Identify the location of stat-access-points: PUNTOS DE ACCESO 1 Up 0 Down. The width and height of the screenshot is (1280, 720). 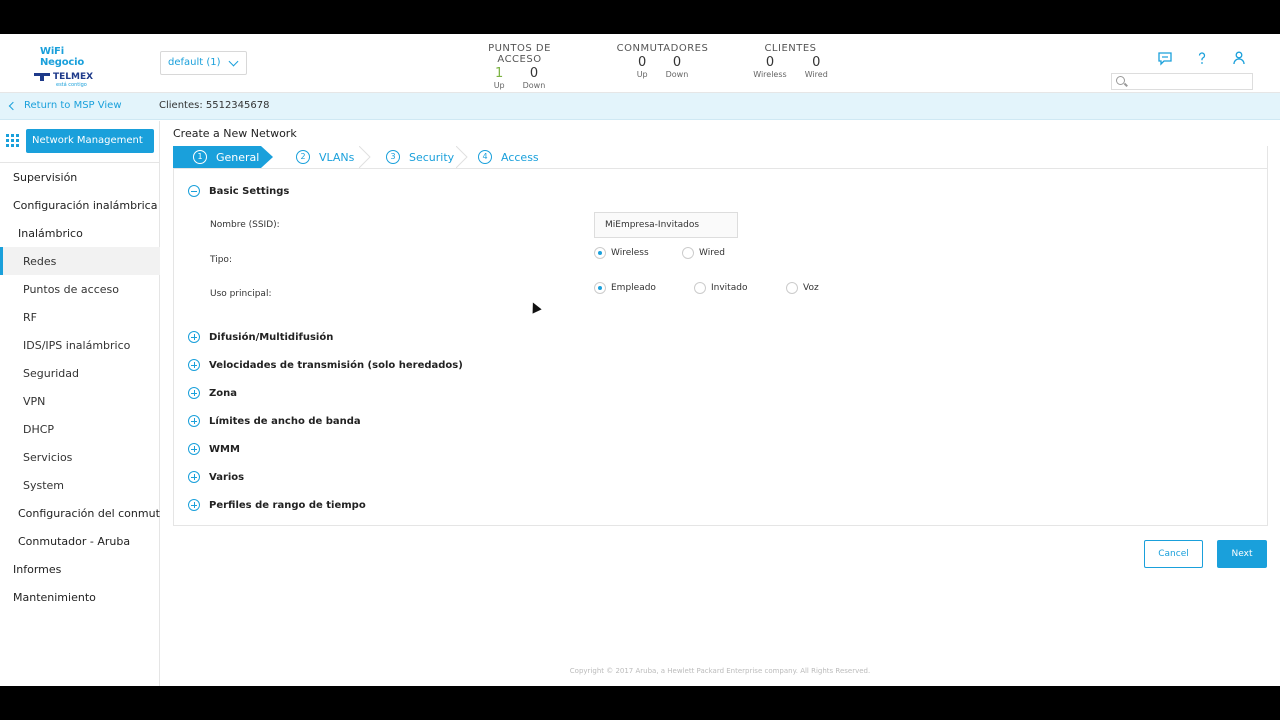
(519, 66).